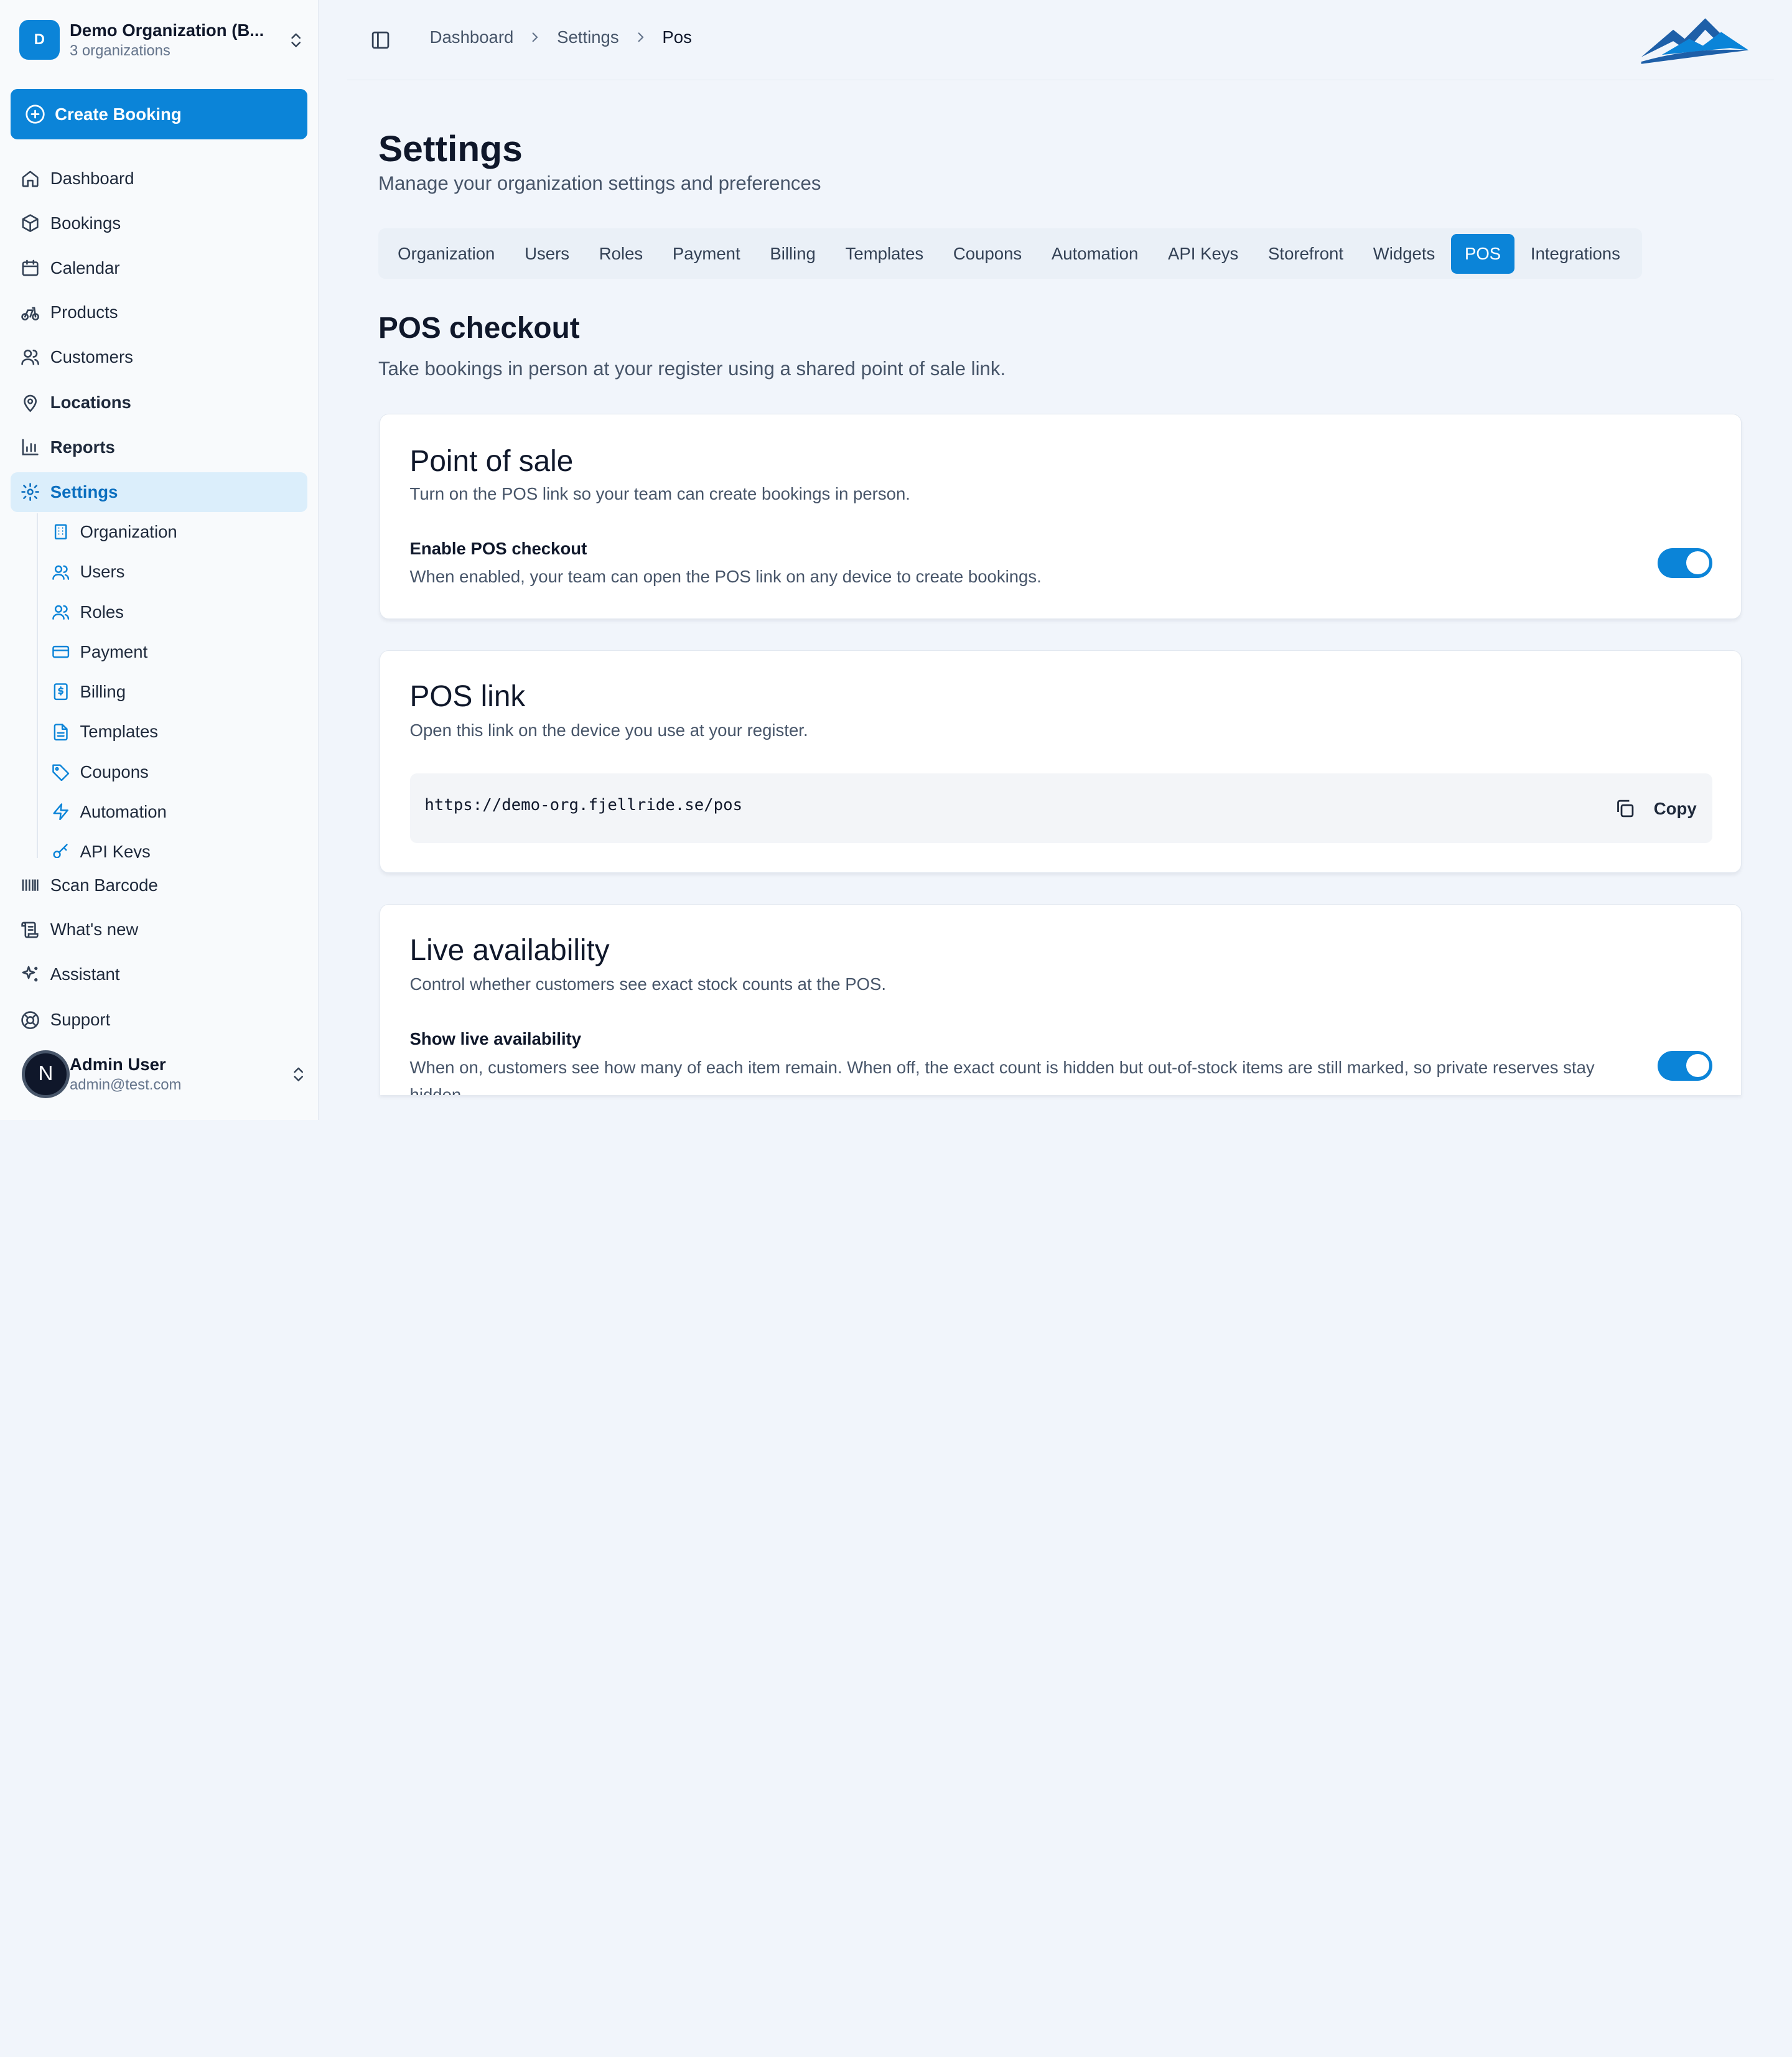 The height and width of the screenshot is (2057, 1792). I want to click on page-title: Settings, so click(451, 148).